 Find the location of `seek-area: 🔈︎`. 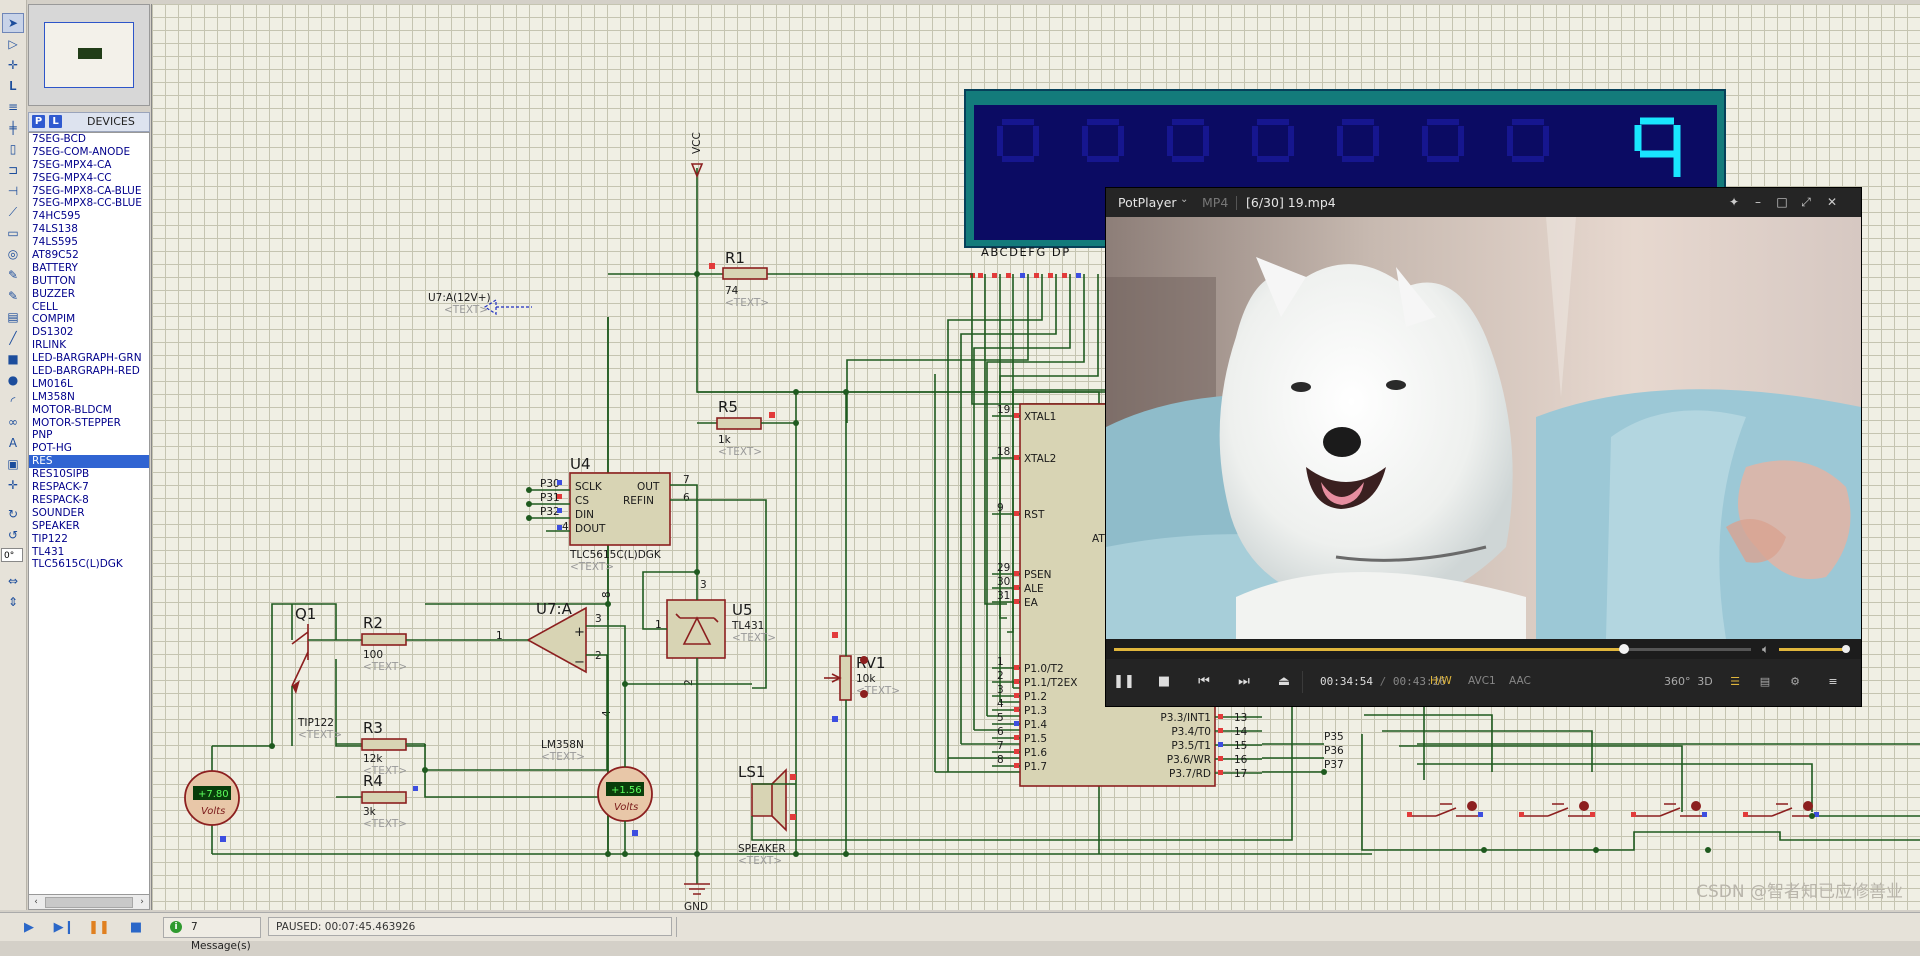

seek-area: 🔈︎ is located at coordinates (1483, 649).